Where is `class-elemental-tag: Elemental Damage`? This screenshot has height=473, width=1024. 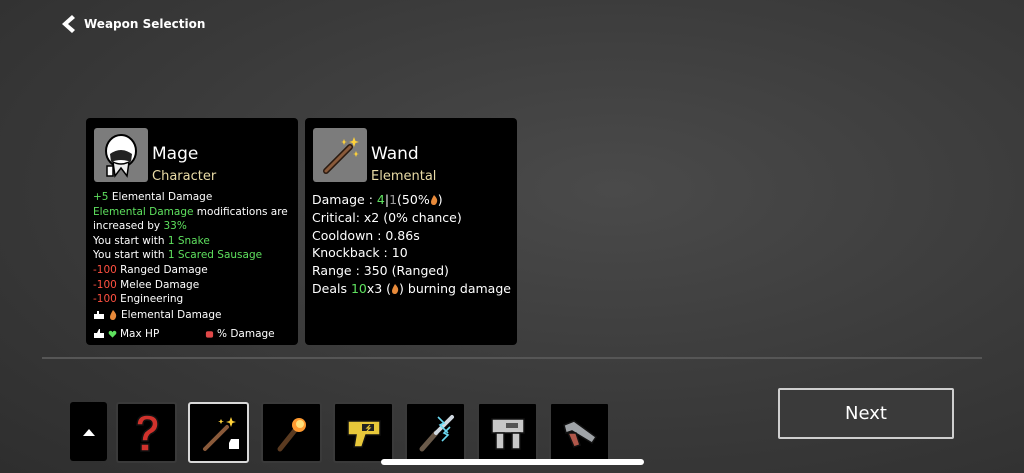
class-elemental-tag: Elemental Damage is located at coordinates (157, 315).